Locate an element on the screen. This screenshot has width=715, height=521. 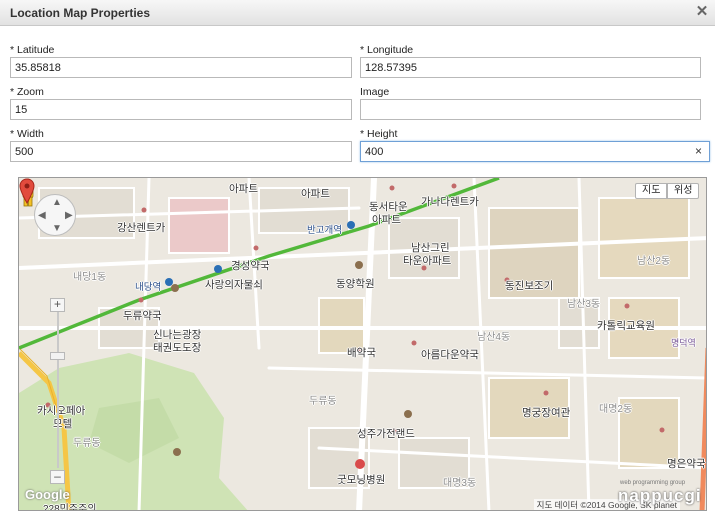
zoom-slider-track is located at coordinates (58, 390).